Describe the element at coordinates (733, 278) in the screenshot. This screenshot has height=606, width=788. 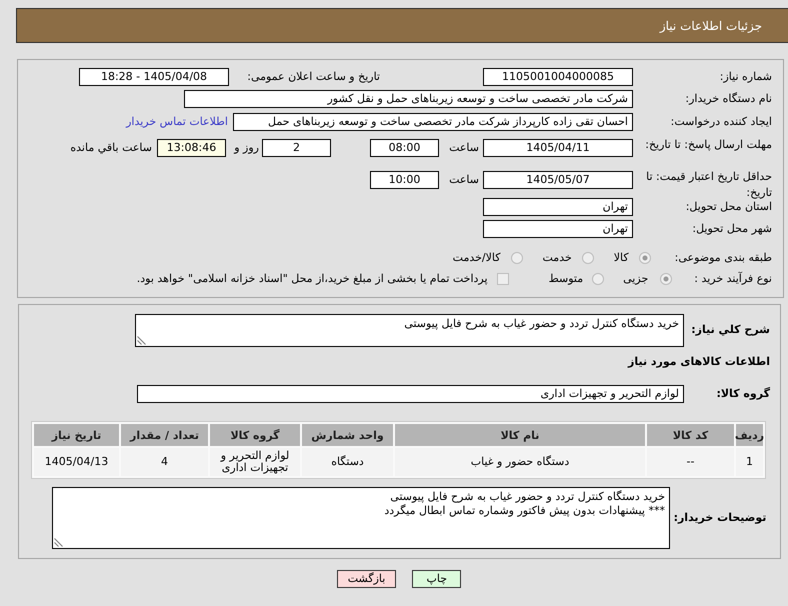
I see `field-label: نوع فرآیند خرید :` at that location.